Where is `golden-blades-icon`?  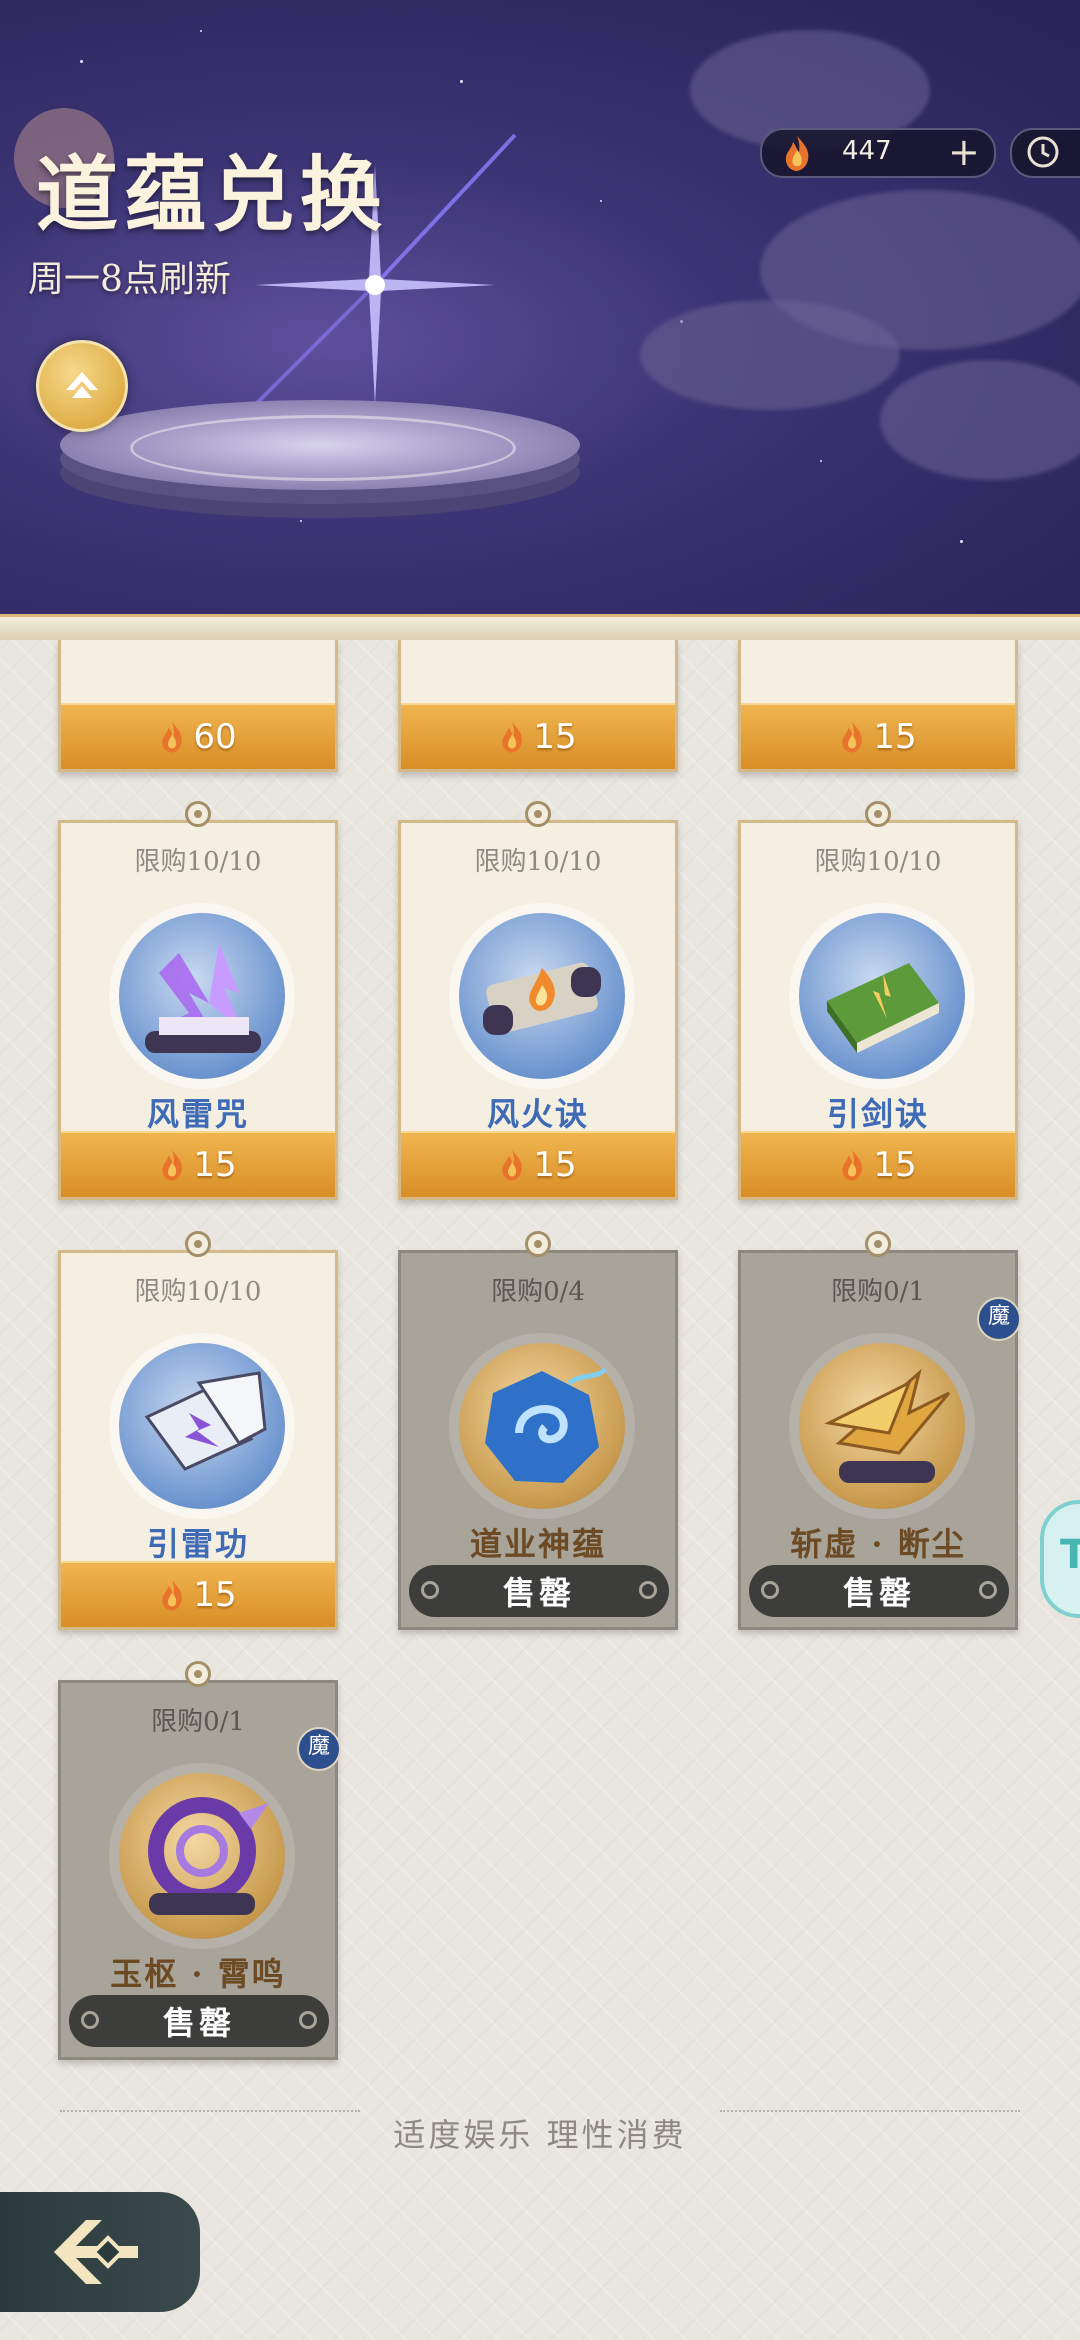 golden-blades-icon is located at coordinates (887, 1425).